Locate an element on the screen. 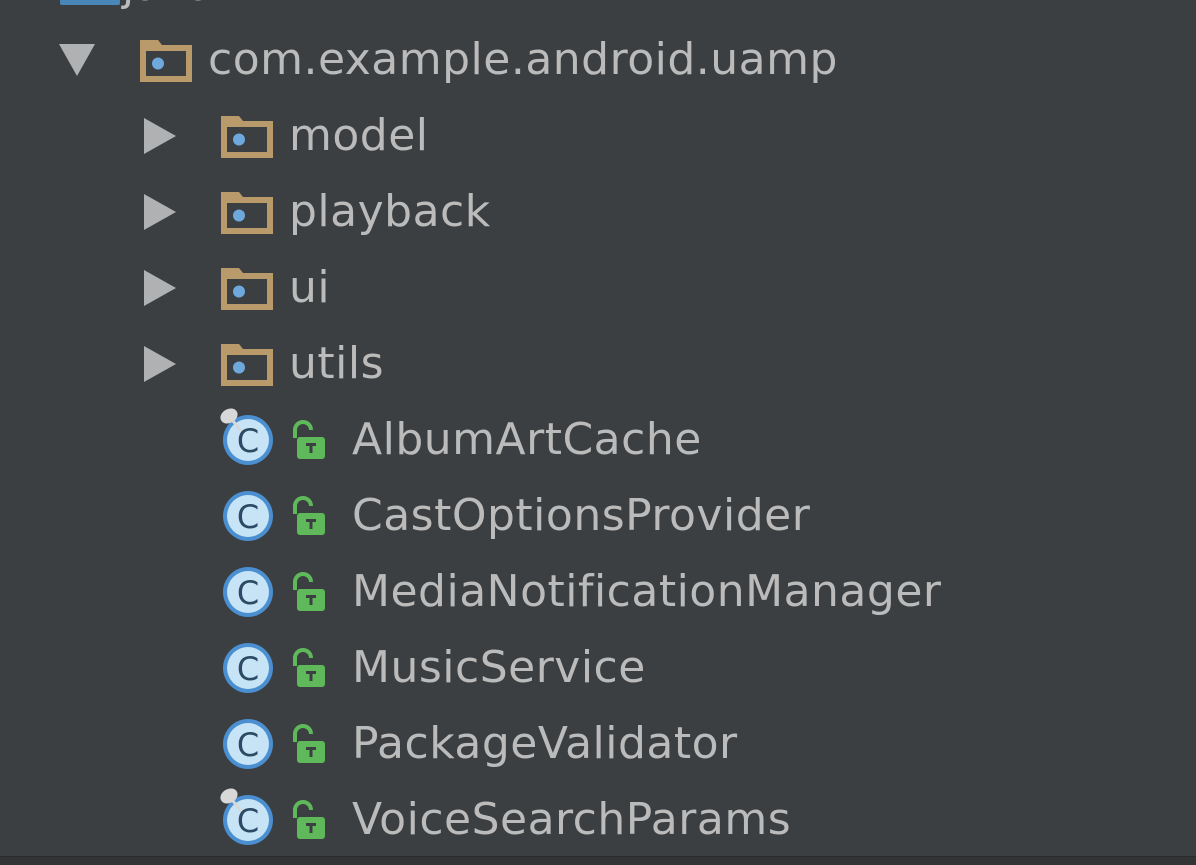  tree-row-class-medianotificationmanager: C MediaNotificationManager is located at coordinates (598, 592).